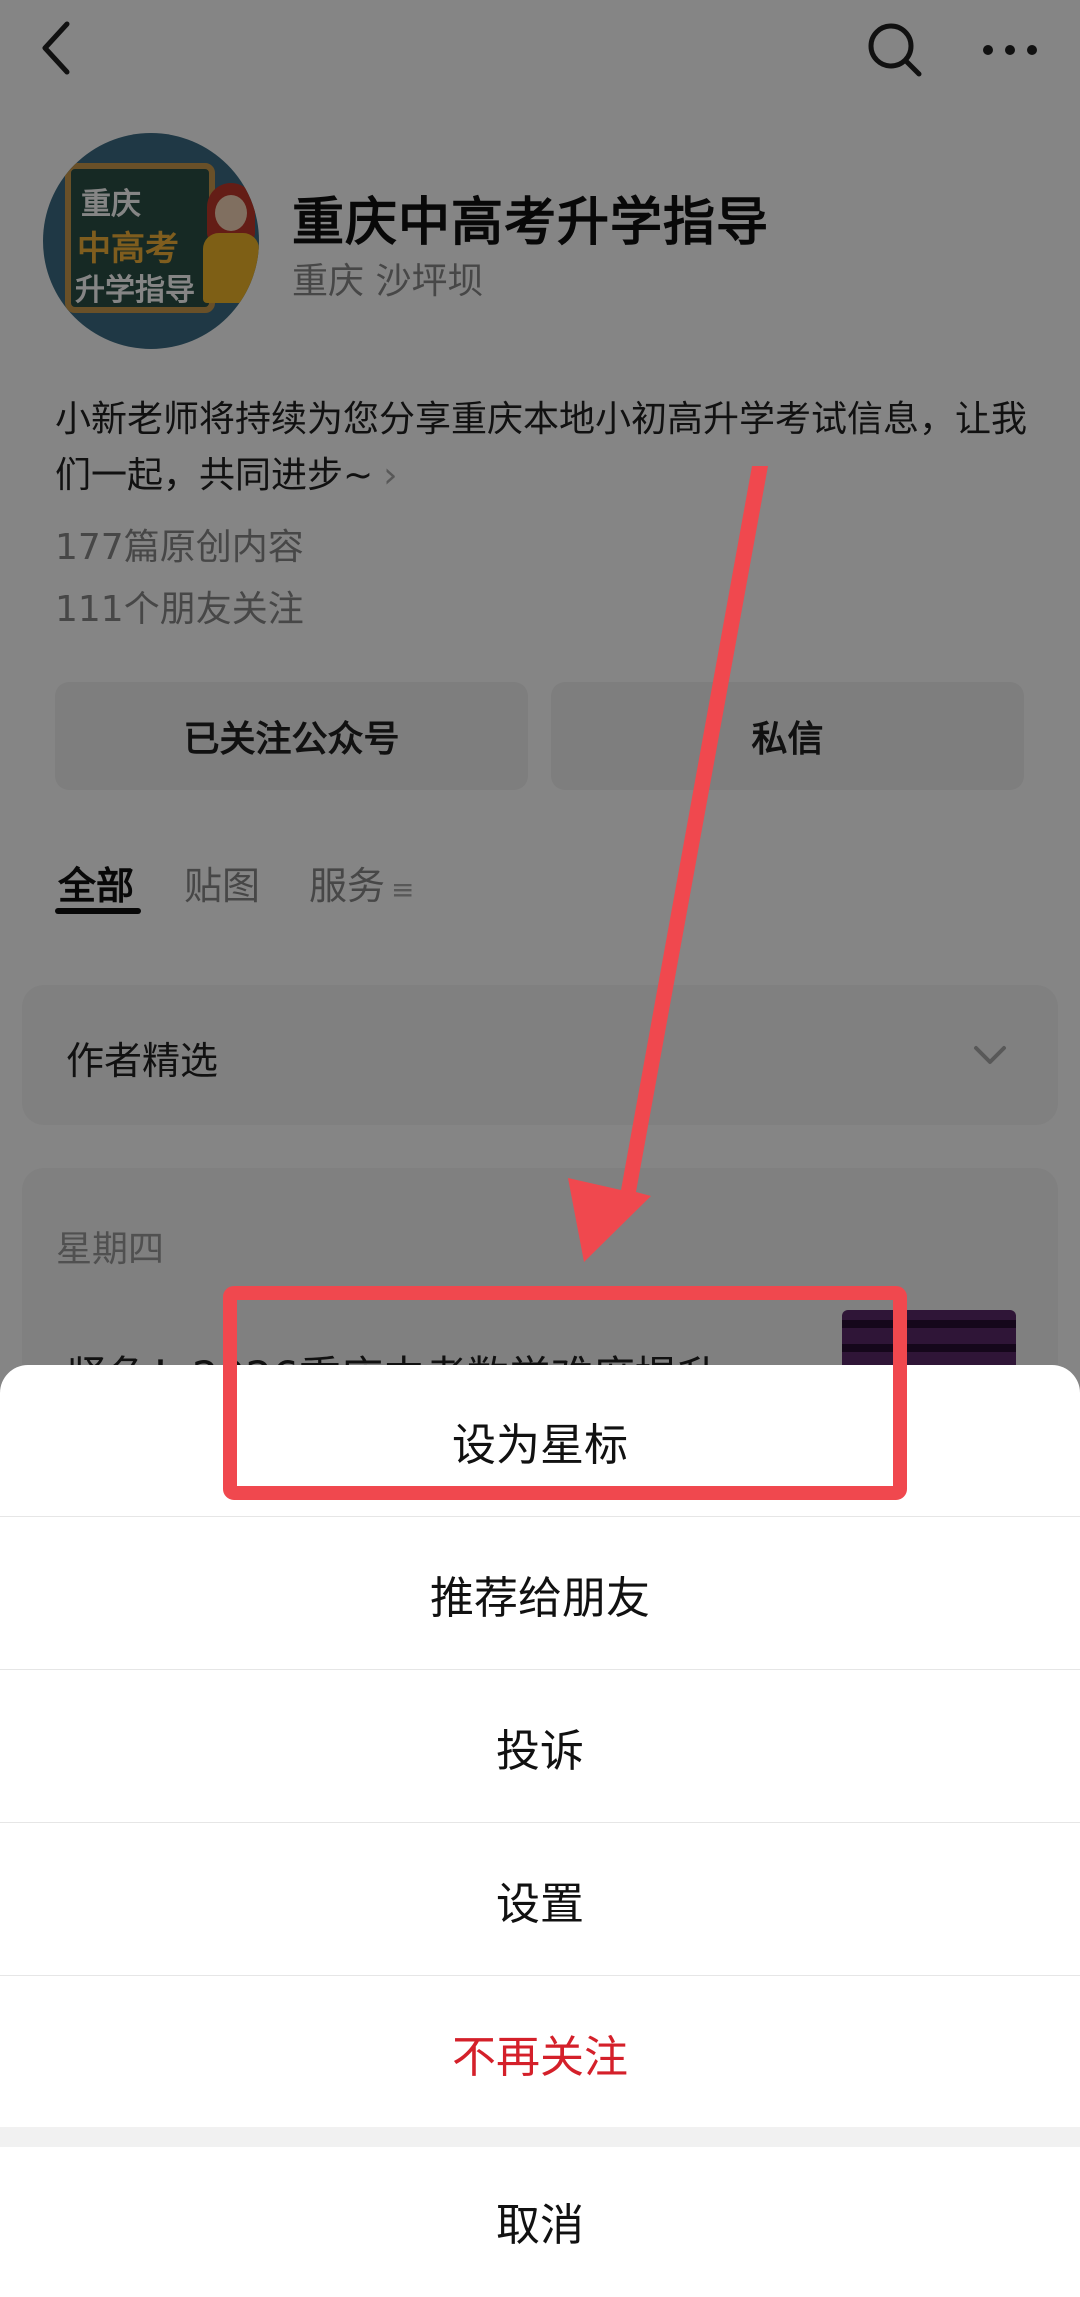 This screenshot has width=1080, height=2297. What do you see at coordinates (540, 1441) in the screenshot?
I see `set-star-button: 设为星标` at bounding box center [540, 1441].